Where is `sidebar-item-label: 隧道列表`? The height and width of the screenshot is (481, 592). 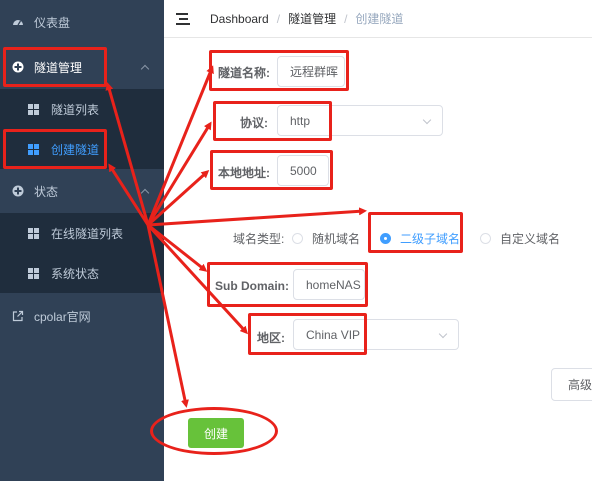 sidebar-item-label: 隧道列表 is located at coordinates (75, 109).